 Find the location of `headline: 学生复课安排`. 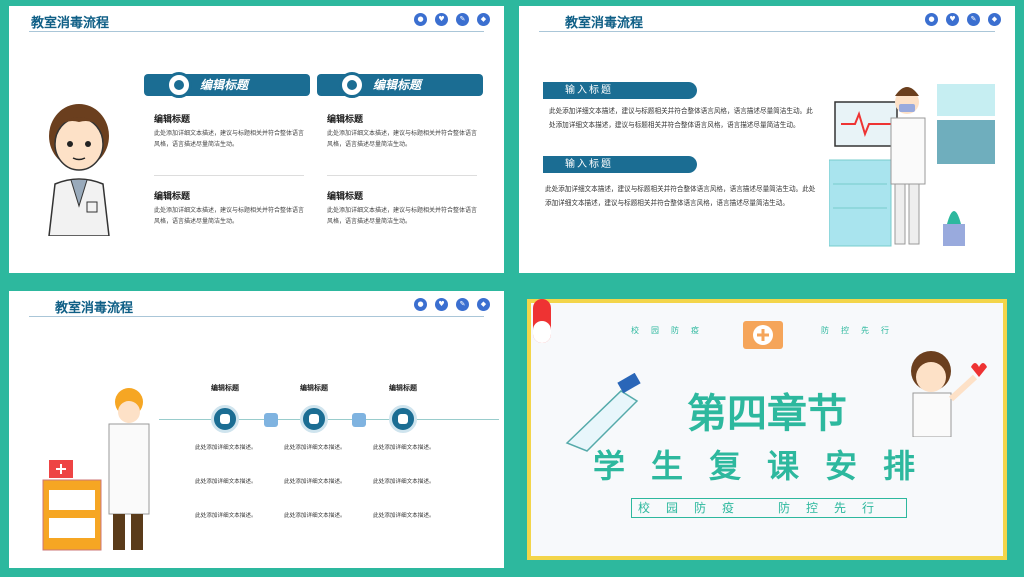

headline: 学生复课安排 is located at coordinates (766, 466).